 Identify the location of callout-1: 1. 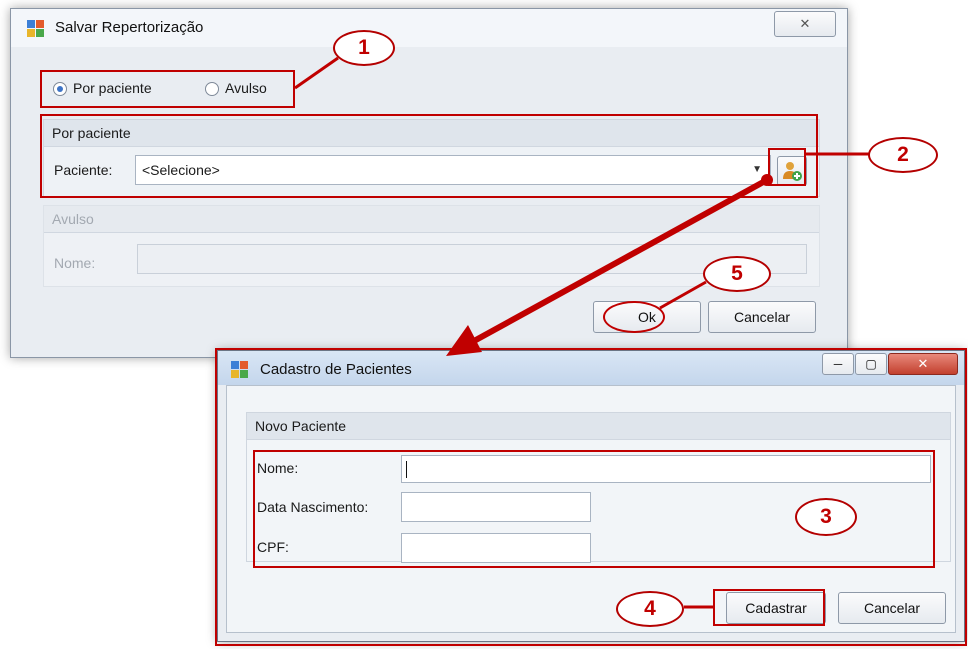
(364, 48).